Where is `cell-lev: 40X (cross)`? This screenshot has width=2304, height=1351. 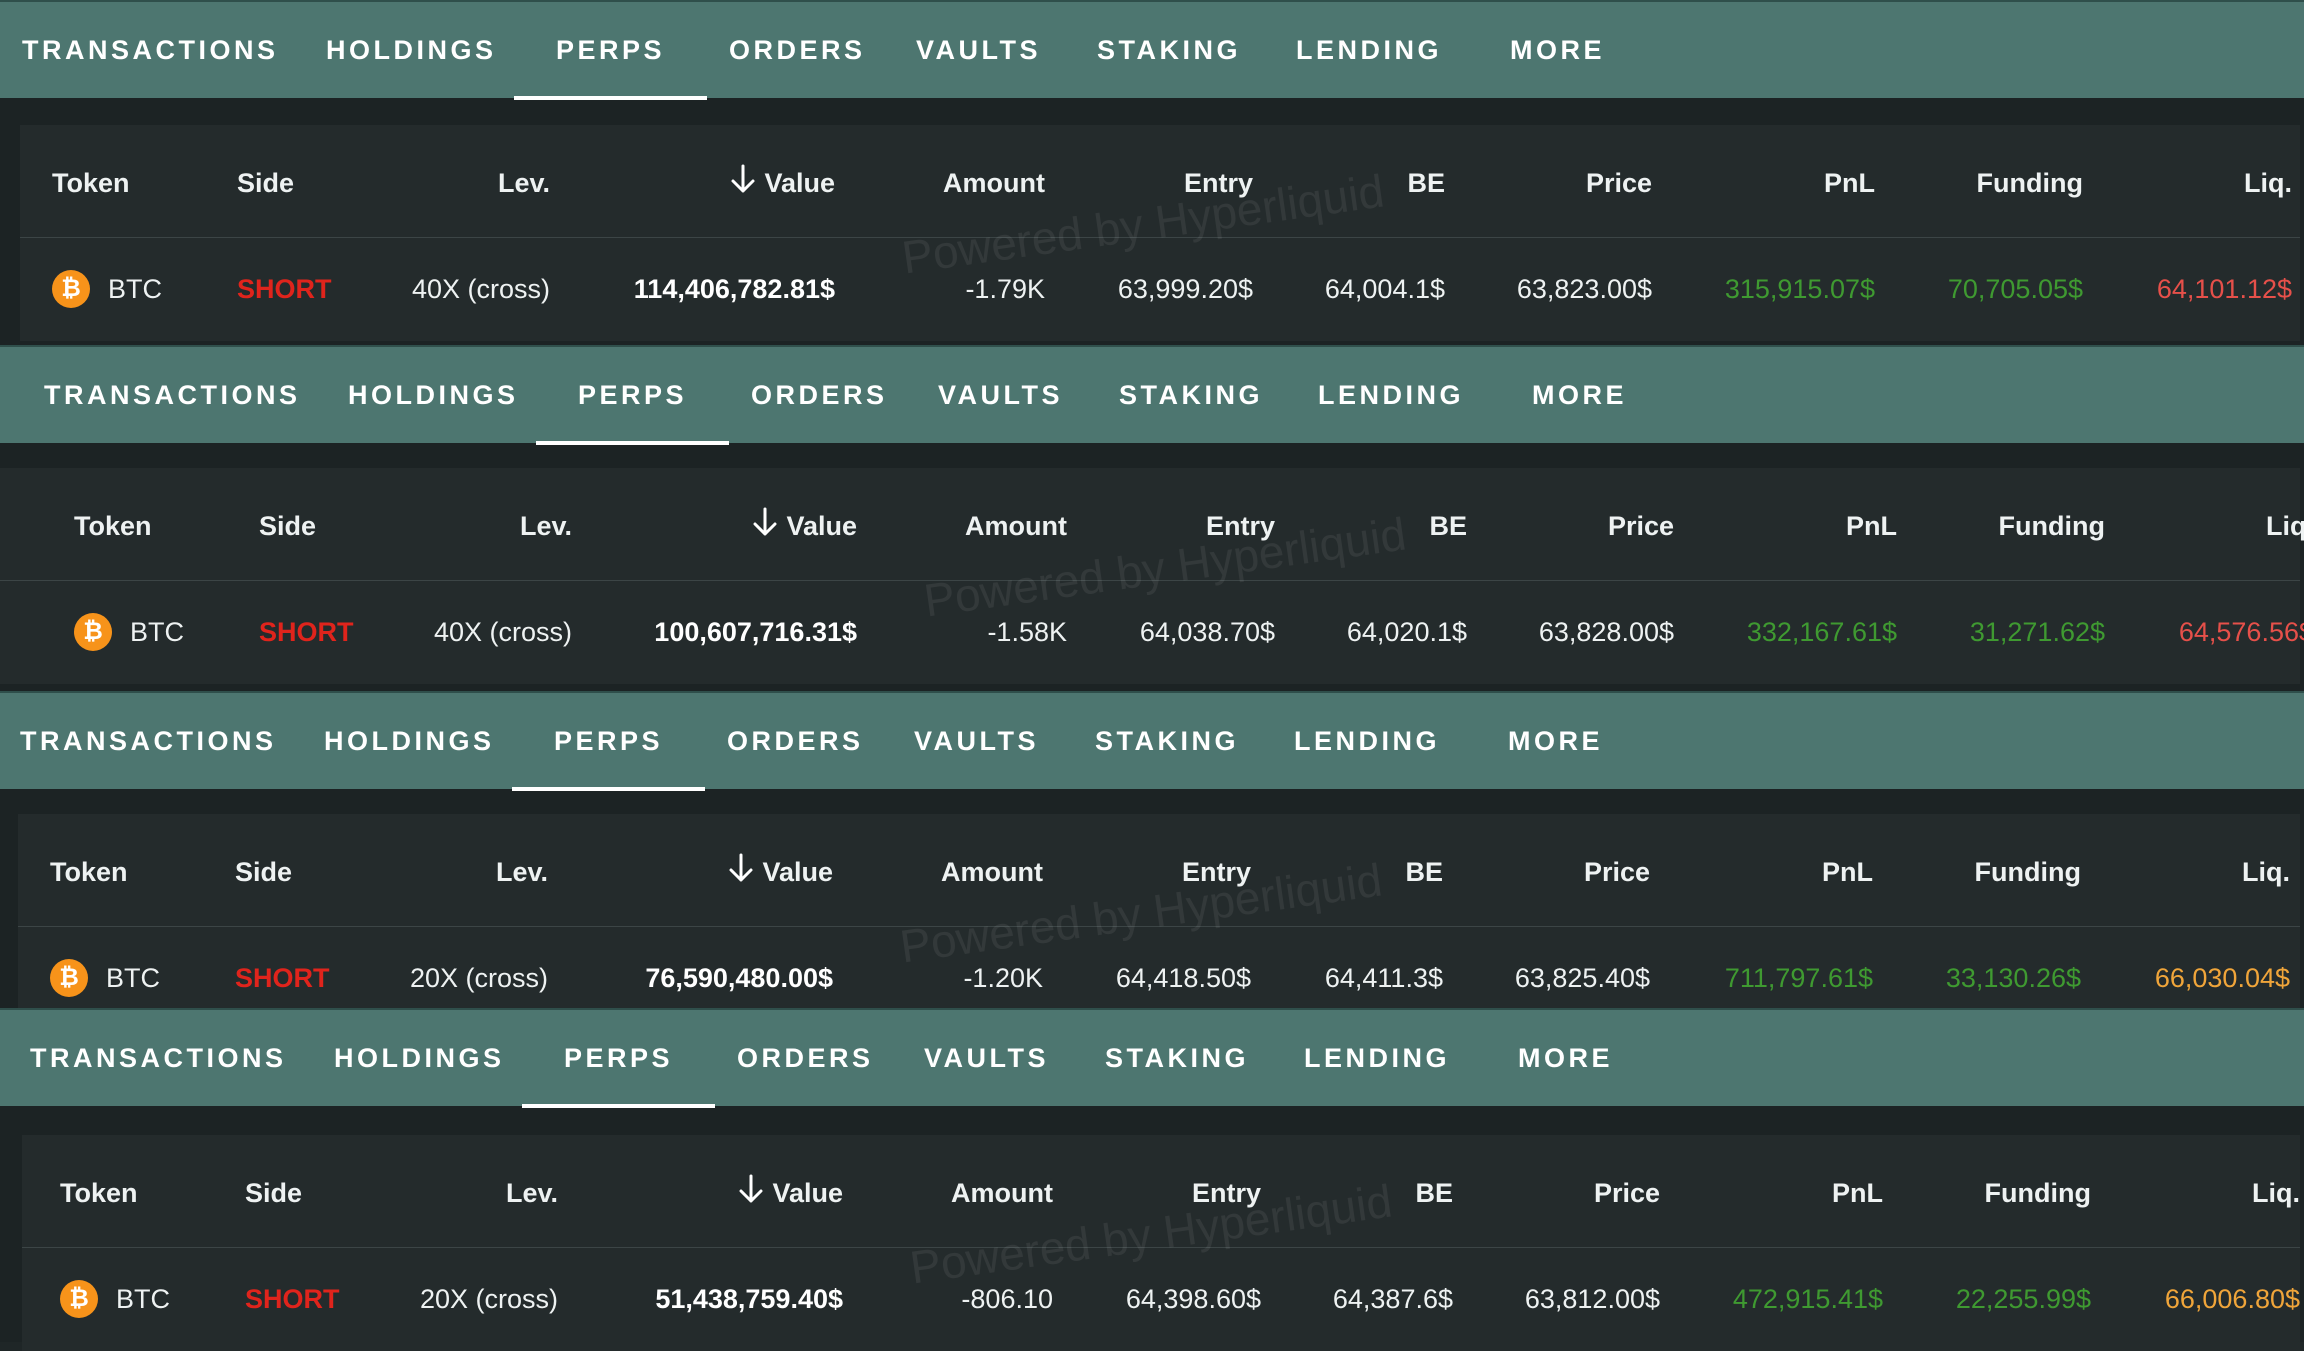
cell-lev: 40X (cross) is located at coordinates (480, 289).